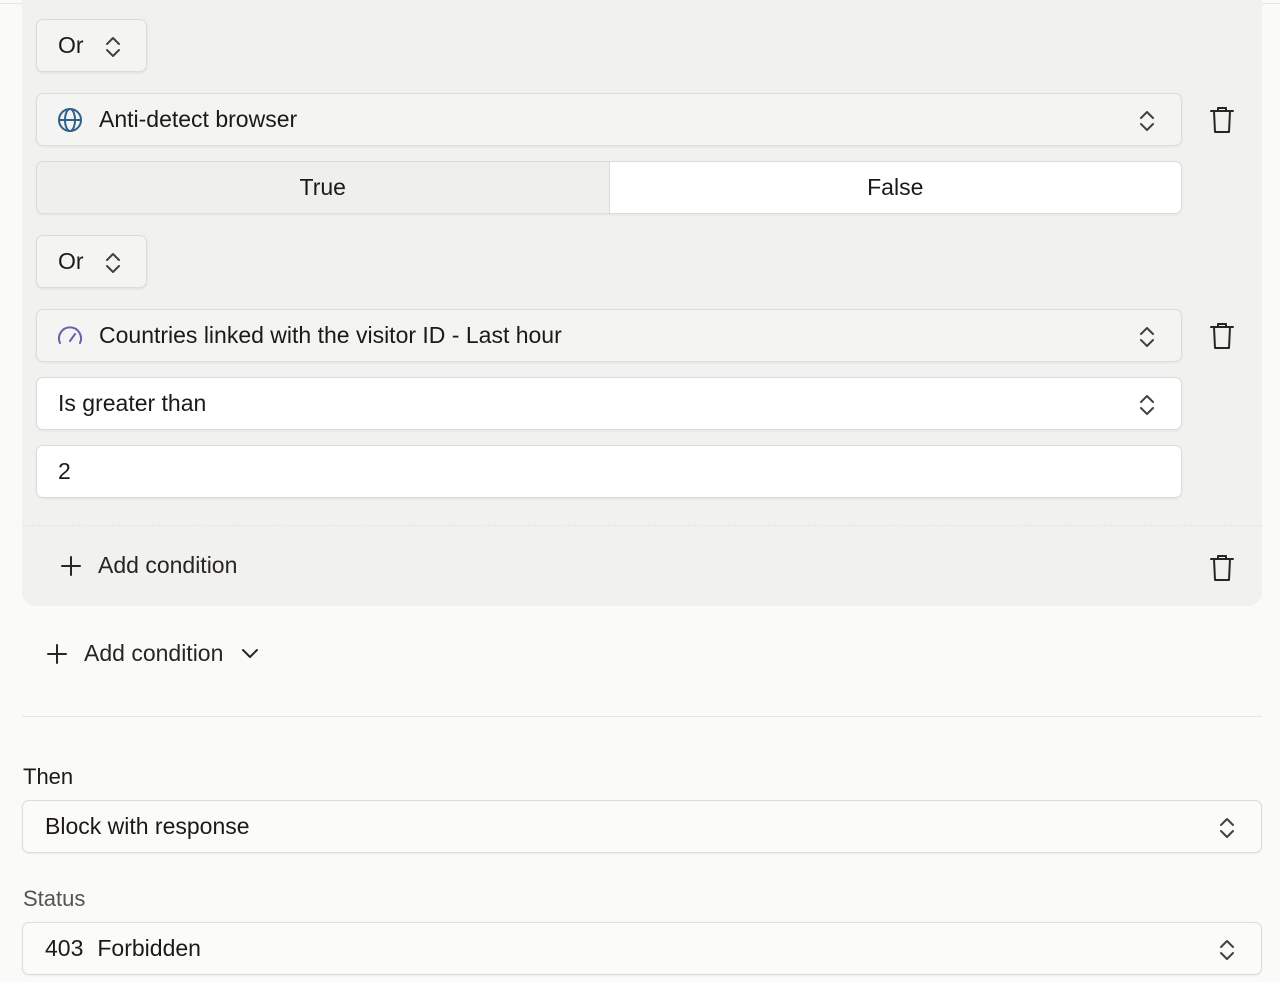 Image resolution: width=1280 pixels, height=982 pixels. Describe the element at coordinates (642, 826) in the screenshot. I see `action-select: Block with response` at that location.